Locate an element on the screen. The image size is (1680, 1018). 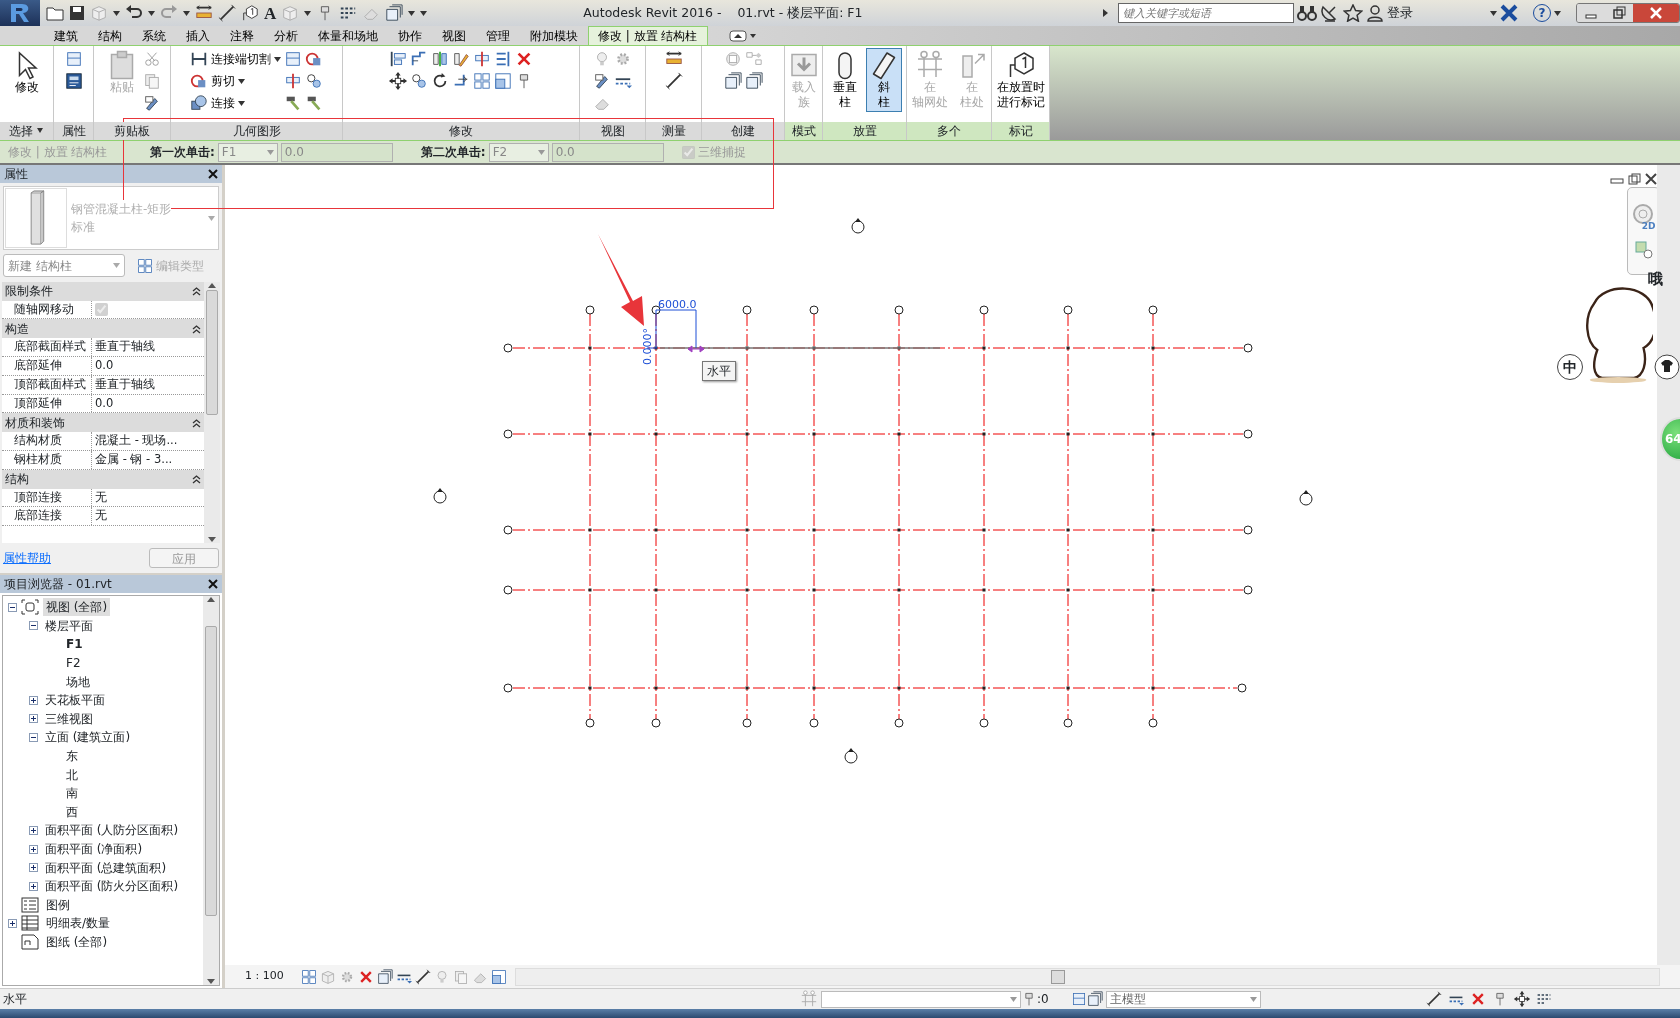
tree-item: F2 is located at coordinates (73, 663).